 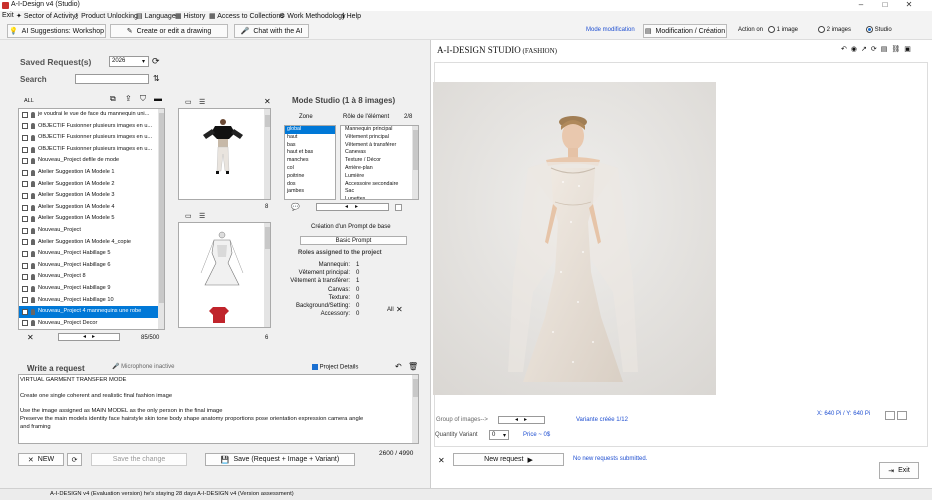 I want to click on menu-exit: Exit, so click(x=8, y=15).